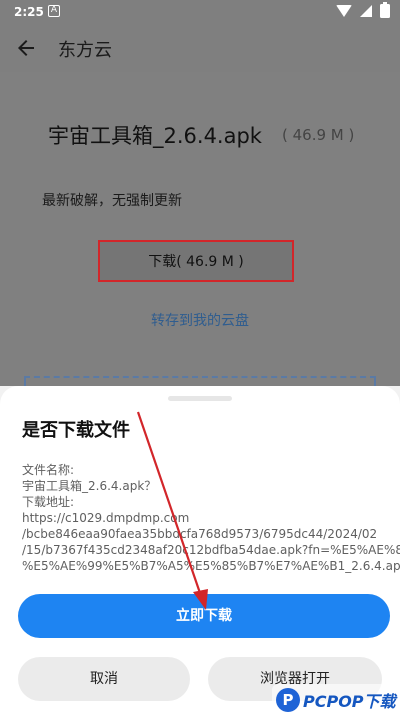 Image resolution: width=400 pixels, height=720 pixels. What do you see at coordinates (155, 136) in the screenshot?
I see `file-name: 宇宙工具箱_2.6.4.apk` at bounding box center [155, 136].